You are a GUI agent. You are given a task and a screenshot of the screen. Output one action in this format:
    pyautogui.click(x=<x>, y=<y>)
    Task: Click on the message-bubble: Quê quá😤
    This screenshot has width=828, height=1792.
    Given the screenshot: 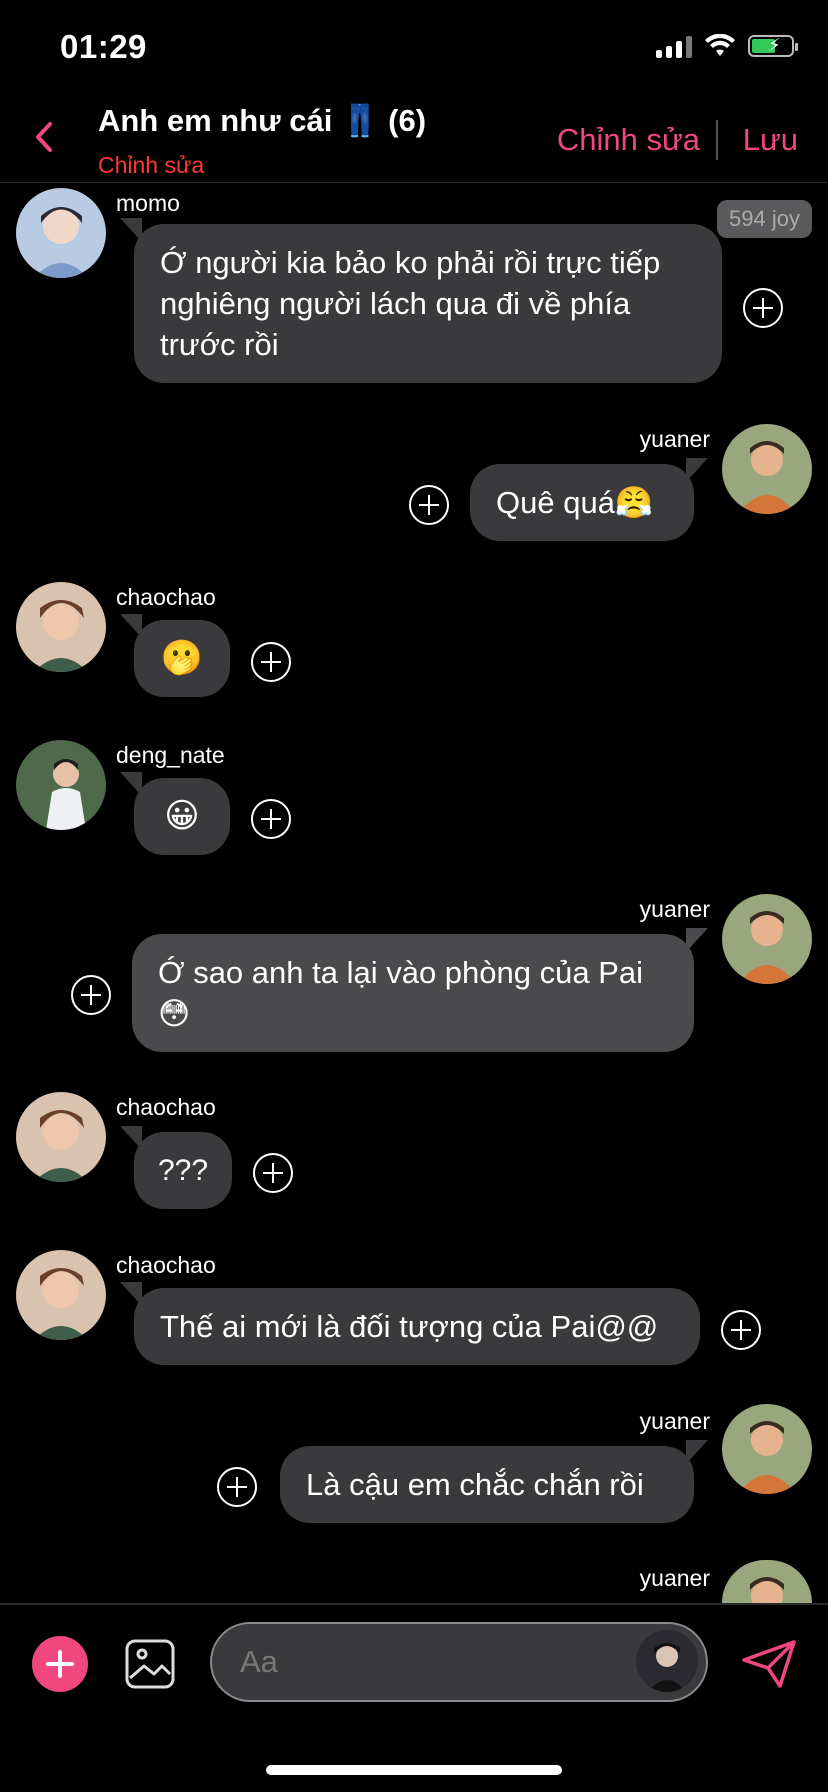 What is the action you would take?
    pyautogui.click(x=589, y=499)
    